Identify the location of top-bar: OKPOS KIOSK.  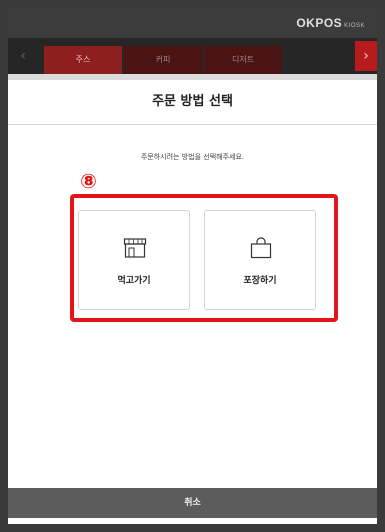
(192, 23).